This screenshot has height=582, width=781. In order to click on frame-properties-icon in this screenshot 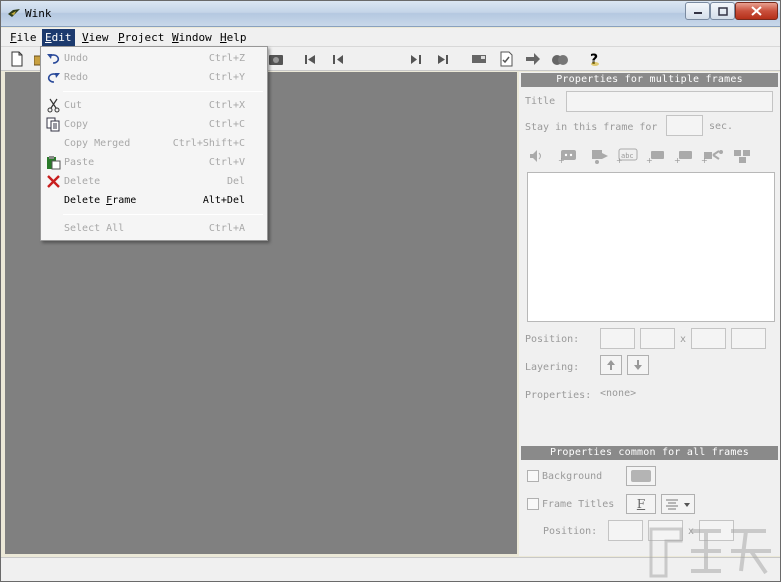, I will do `click(479, 59)`.